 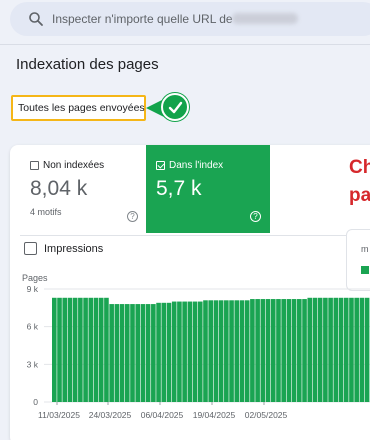 What do you see at coordinates (162, 415) in the screenshot?
I see `x-tick-label: 06/04/2025` at bounding box center [162, 415].